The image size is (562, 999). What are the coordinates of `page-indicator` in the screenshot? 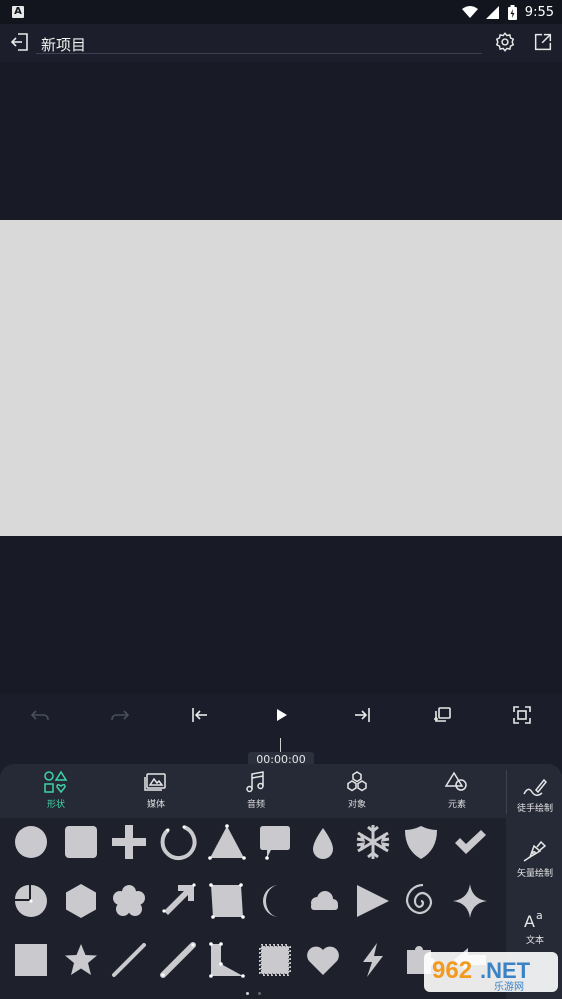 It's located at (254, 994).